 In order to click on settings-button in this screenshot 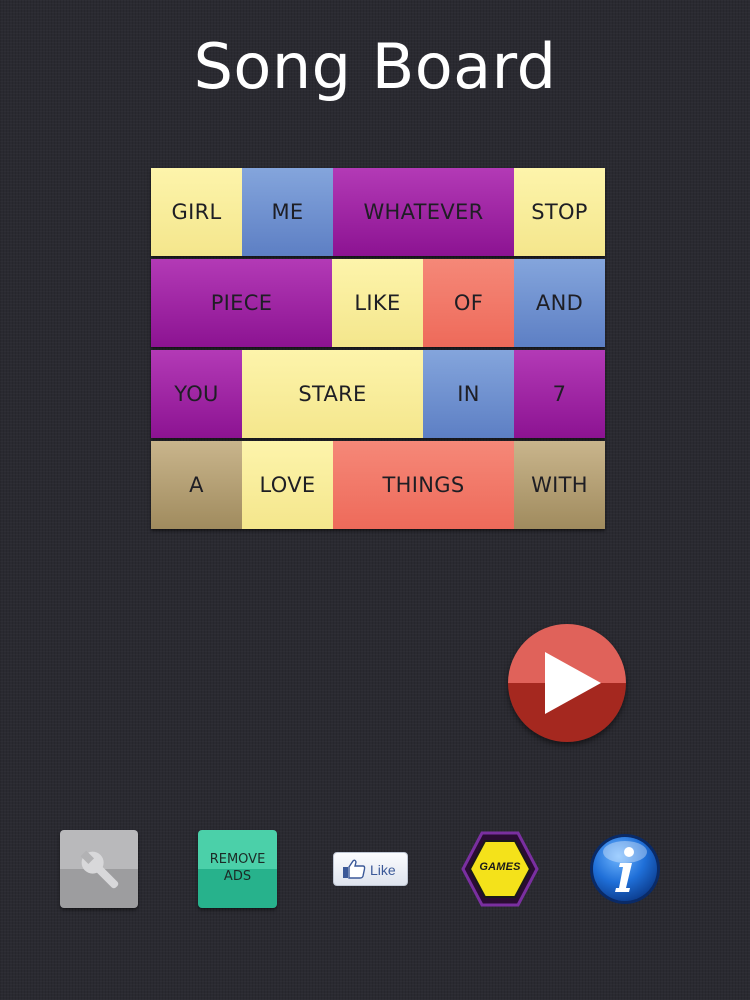, I will do `click(99, 869)`.